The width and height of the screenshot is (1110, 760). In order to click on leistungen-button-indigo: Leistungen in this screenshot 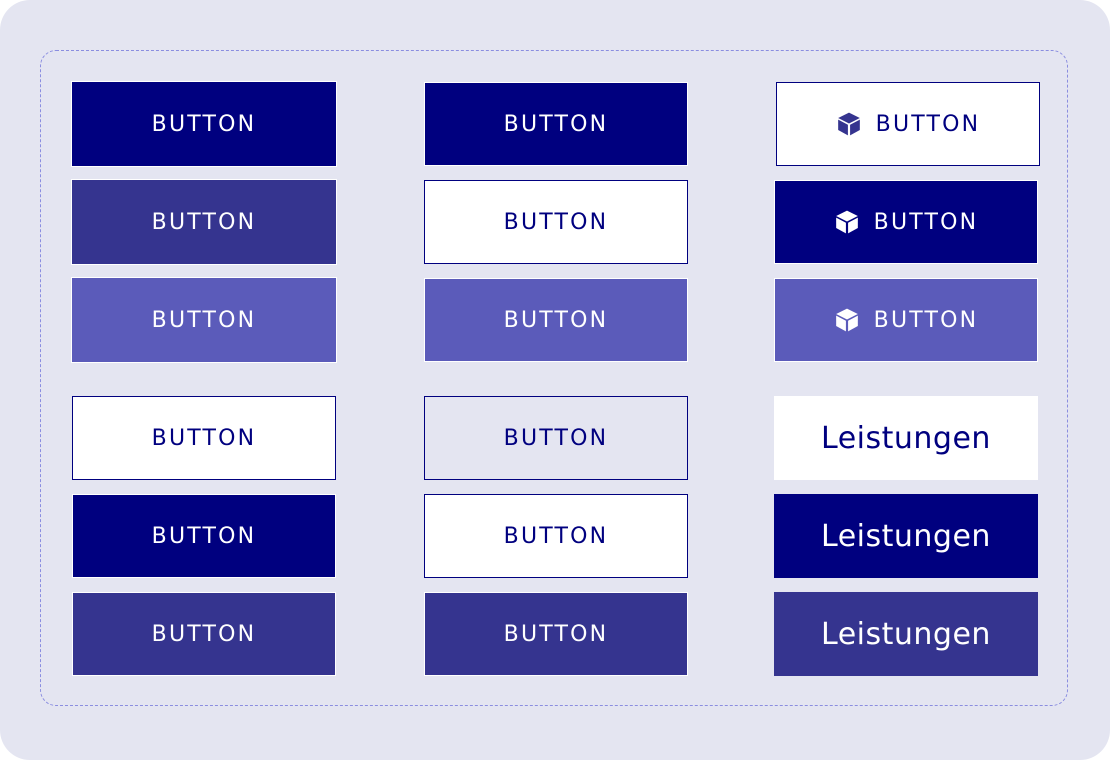, I will do `click(906, 634)`.